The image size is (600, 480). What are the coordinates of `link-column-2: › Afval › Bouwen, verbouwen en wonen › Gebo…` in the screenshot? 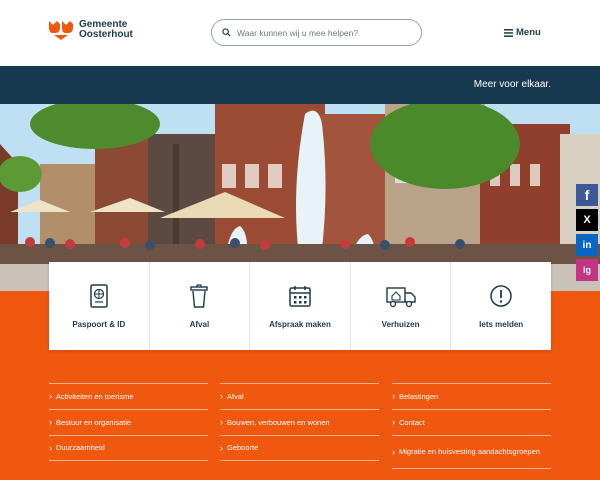 It's located at (299, 422).